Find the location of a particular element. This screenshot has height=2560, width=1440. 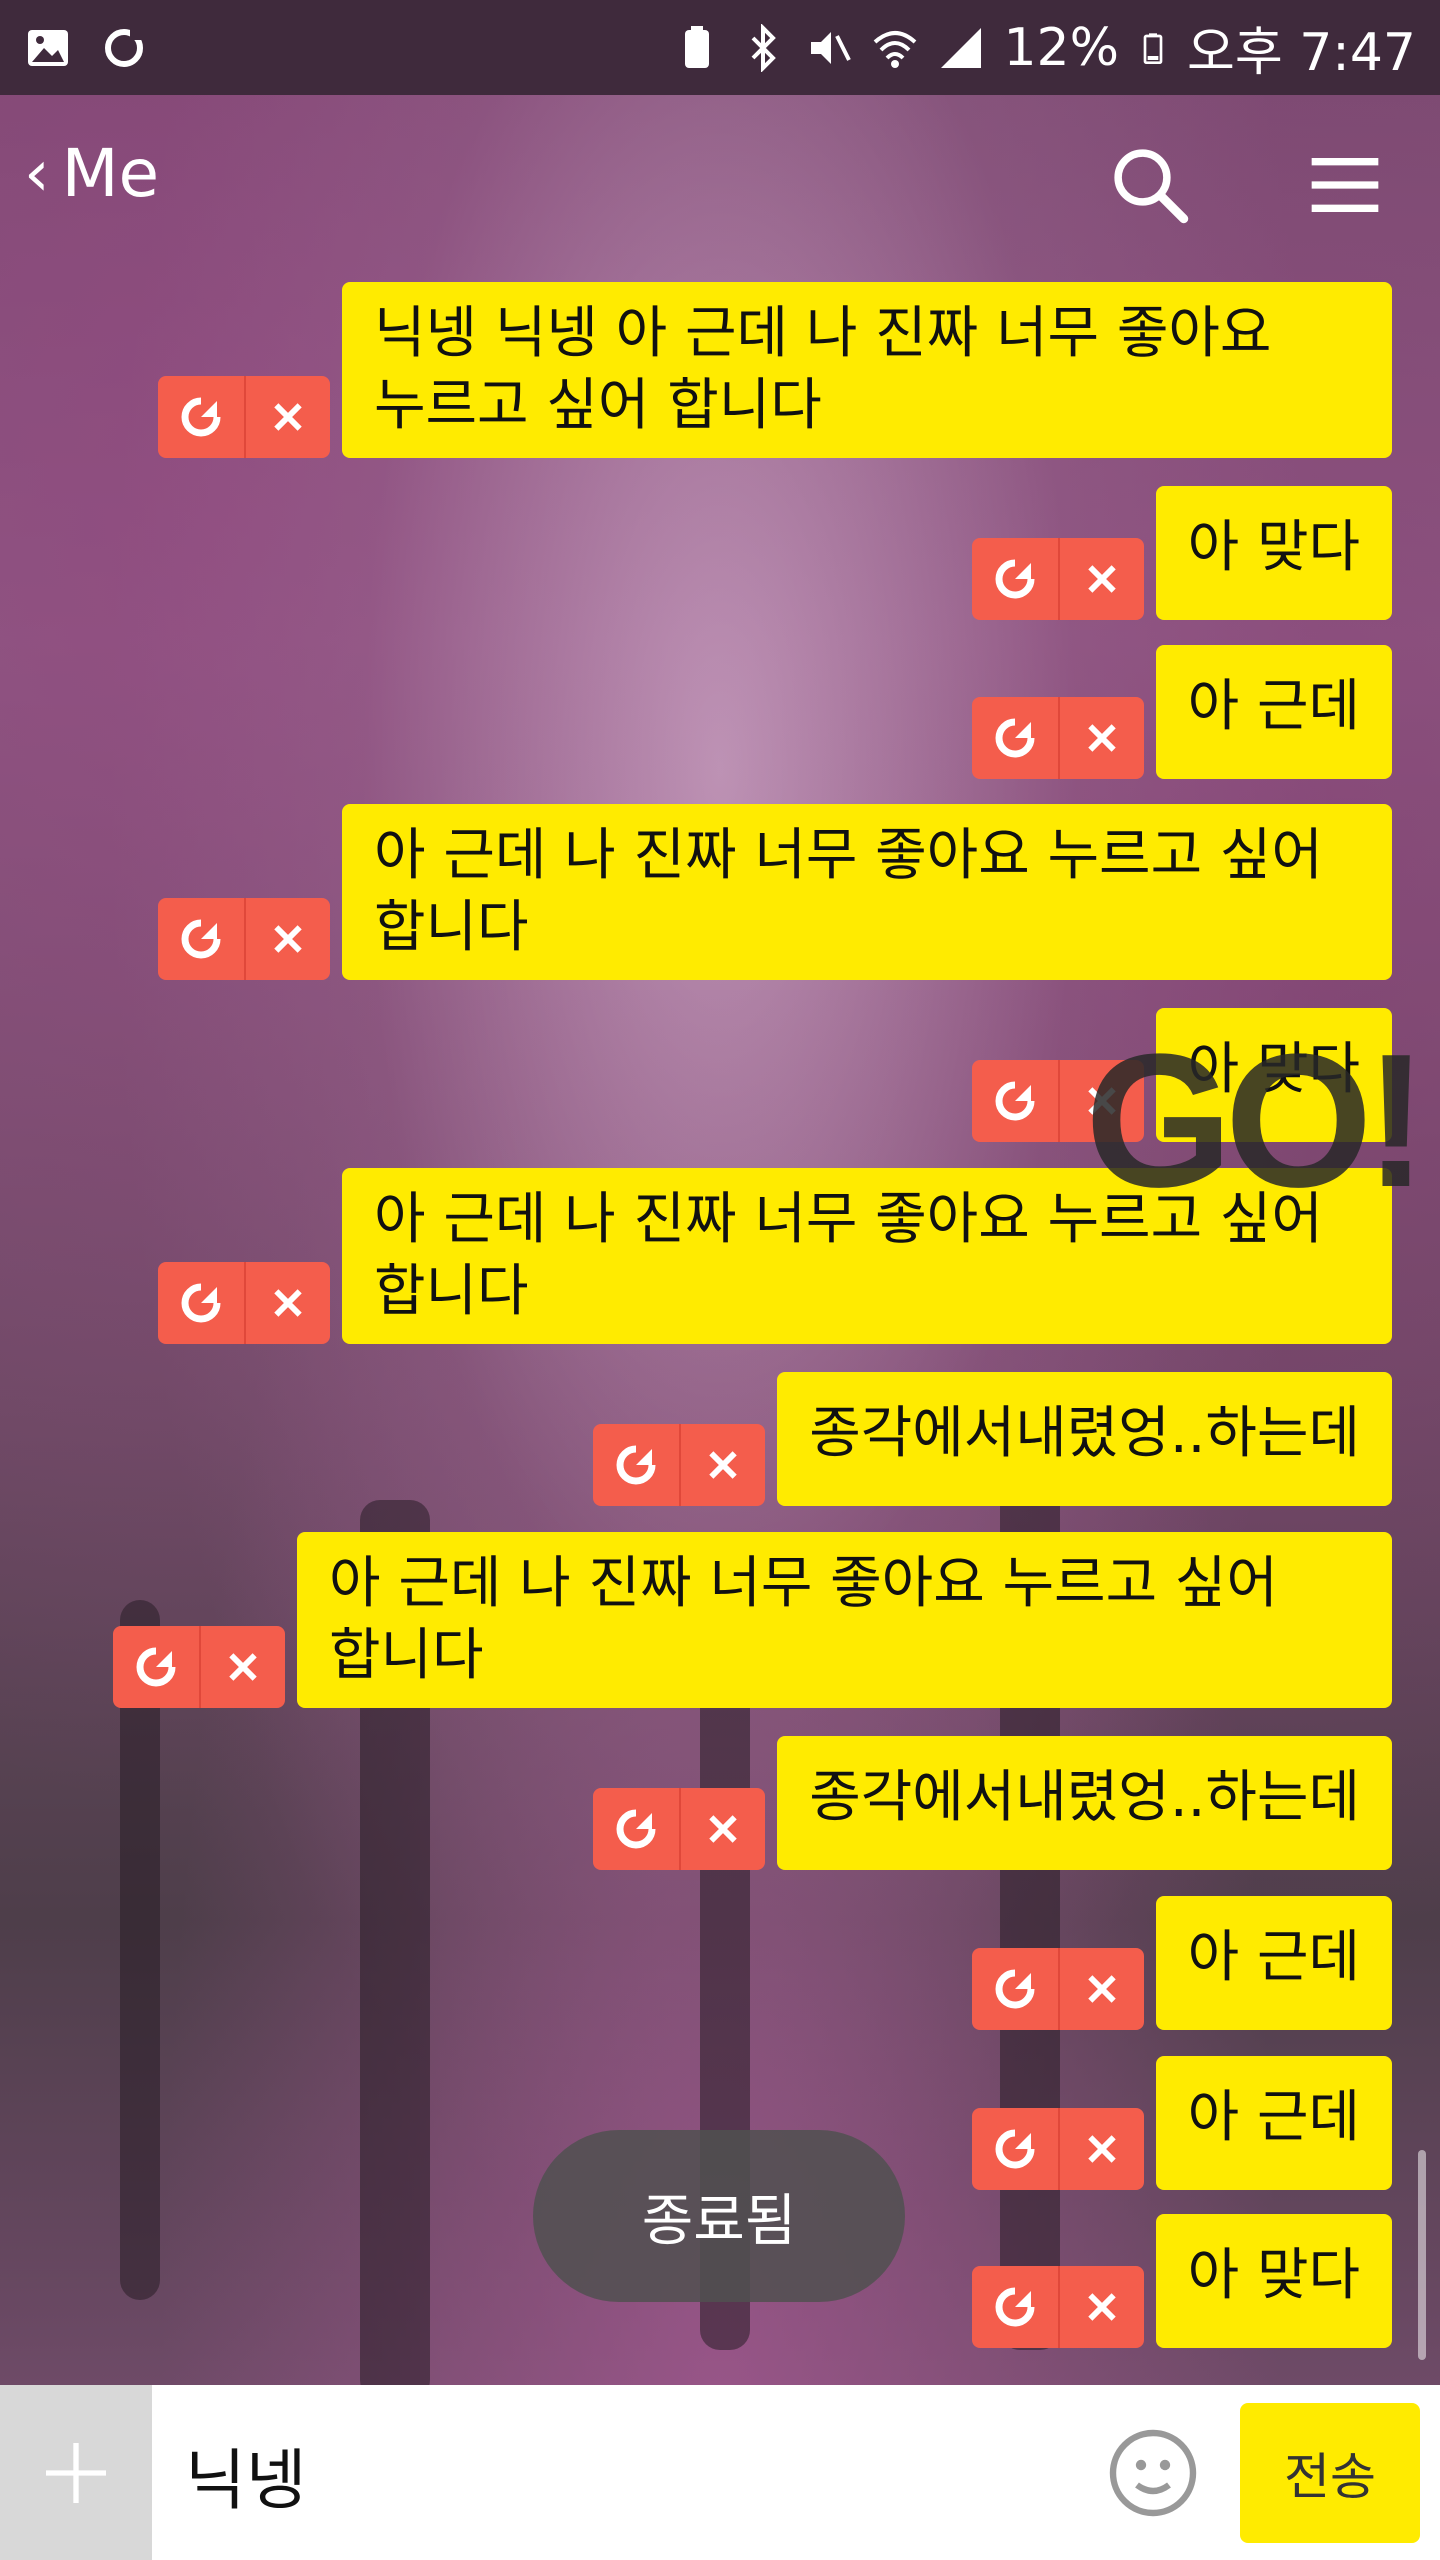

scrollbar is located at coordinates (1422, 2255).